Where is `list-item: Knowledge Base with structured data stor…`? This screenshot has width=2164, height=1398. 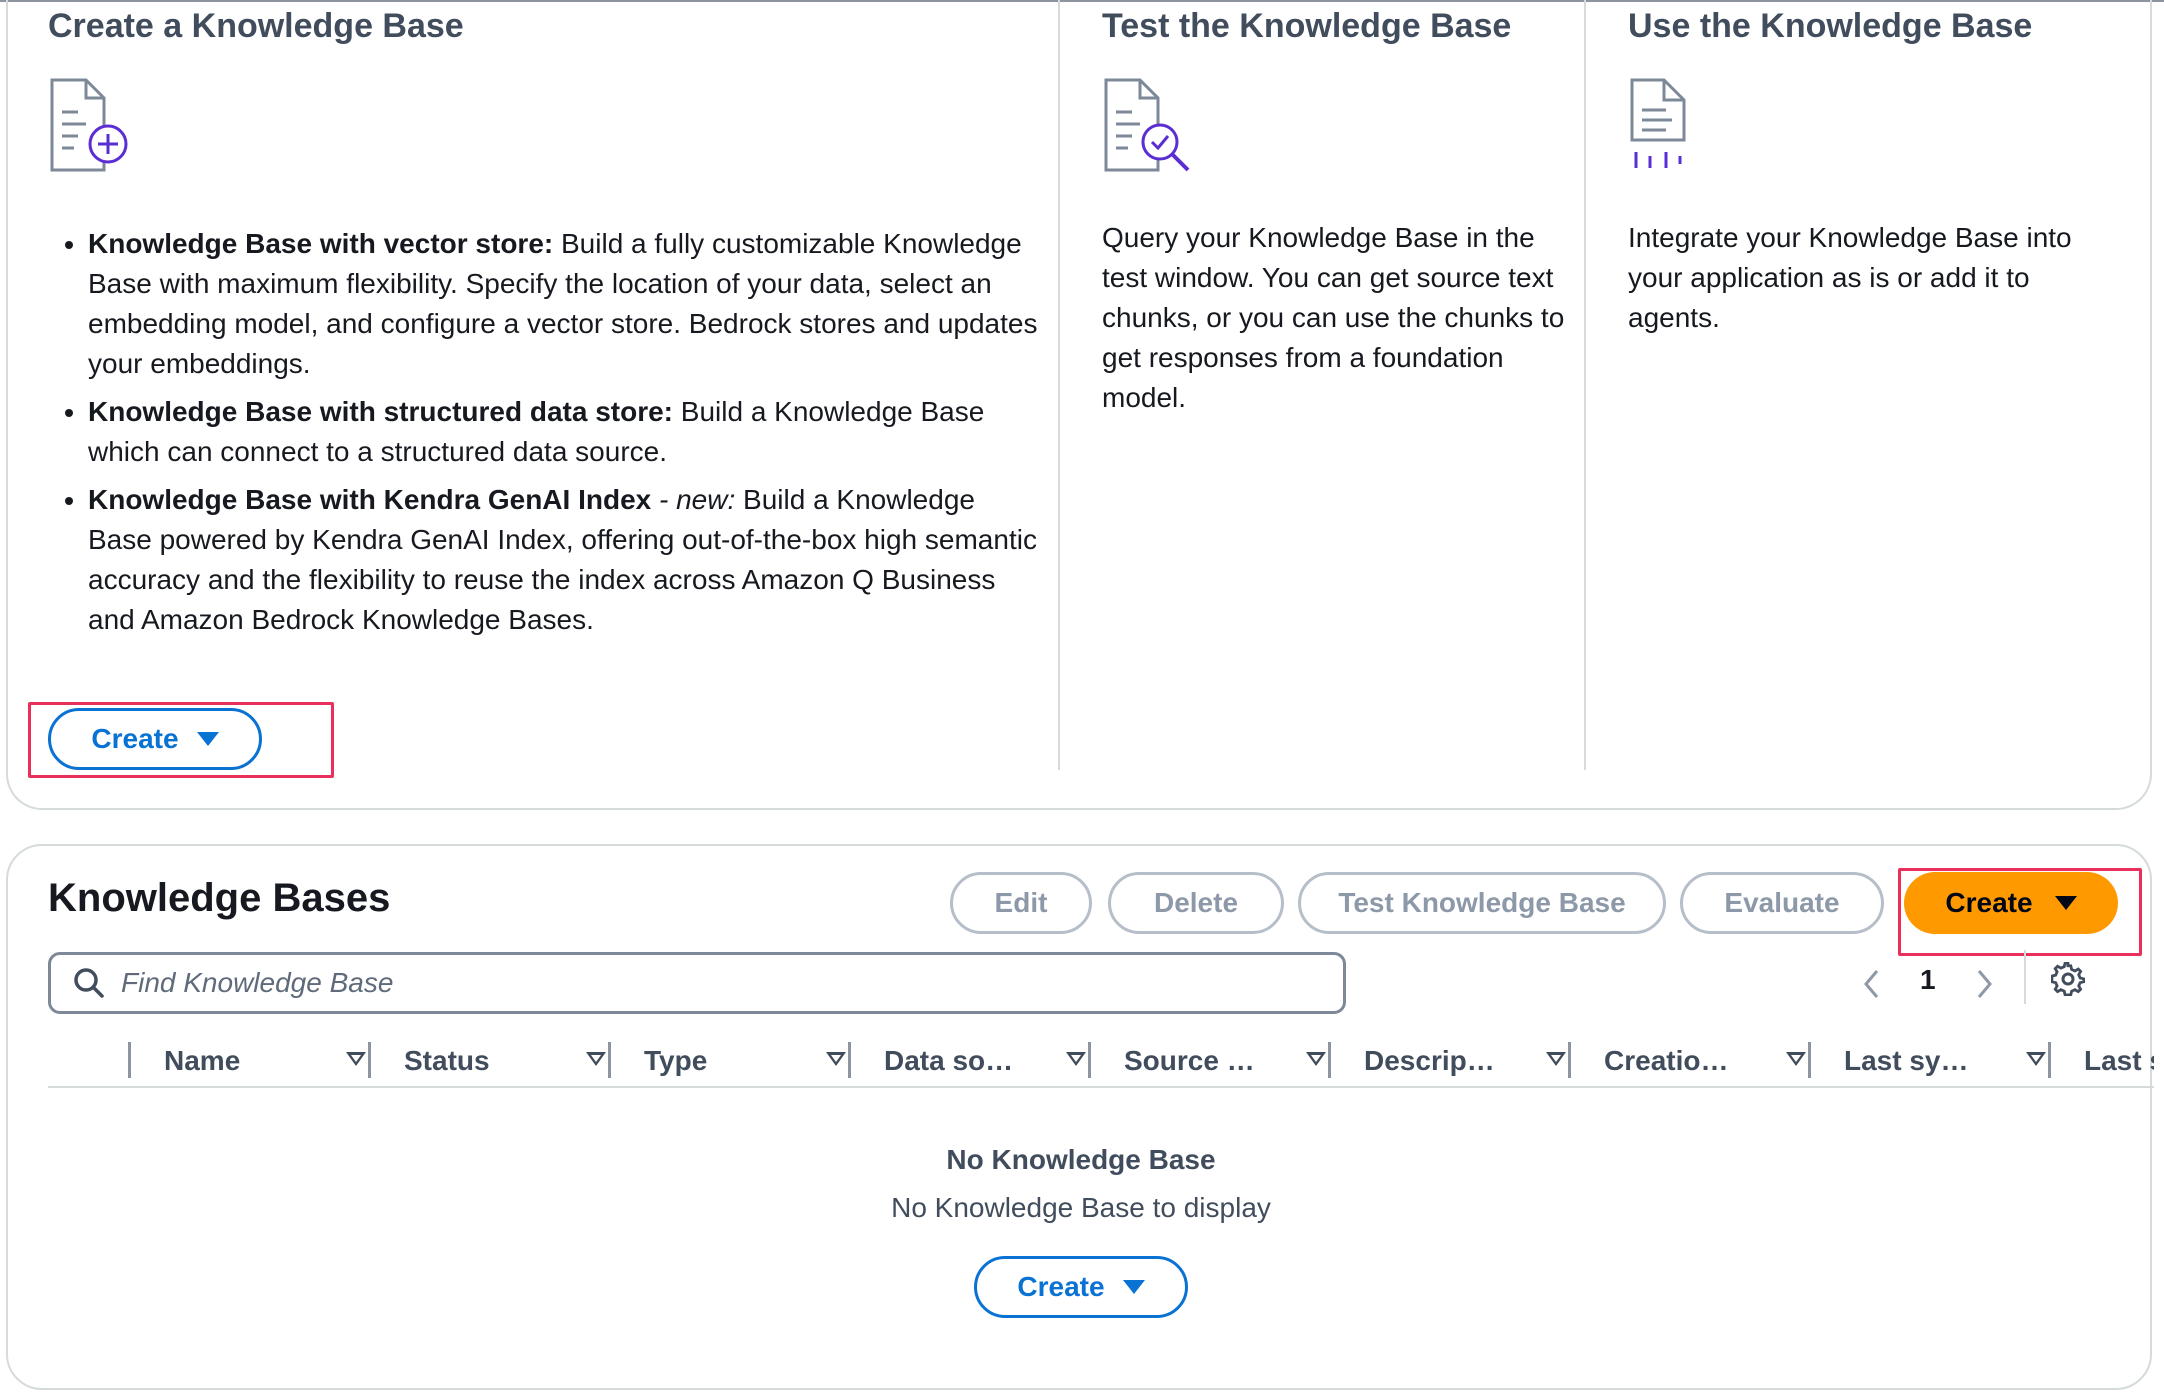
list-item: Knowledge Base with structured data stor… is located at coordinates (563, 432).